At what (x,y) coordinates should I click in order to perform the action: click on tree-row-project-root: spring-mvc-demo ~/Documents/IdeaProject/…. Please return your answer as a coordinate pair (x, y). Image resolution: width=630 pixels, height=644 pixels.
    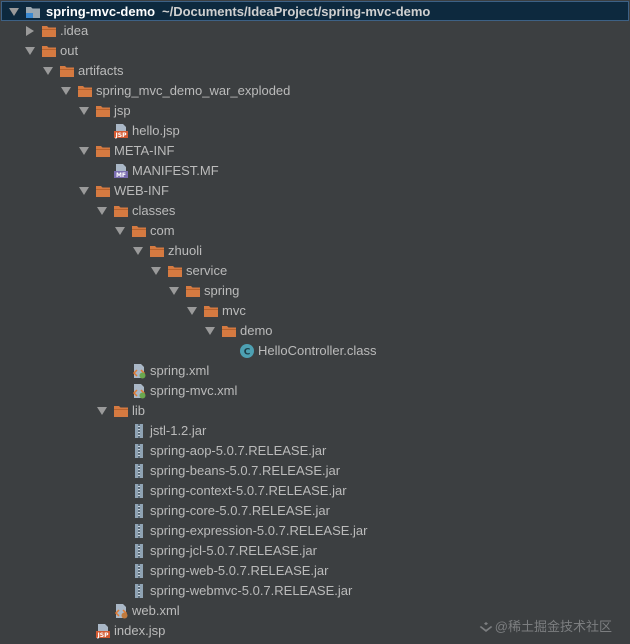
    Looking at the image, I should click on (315, 11).